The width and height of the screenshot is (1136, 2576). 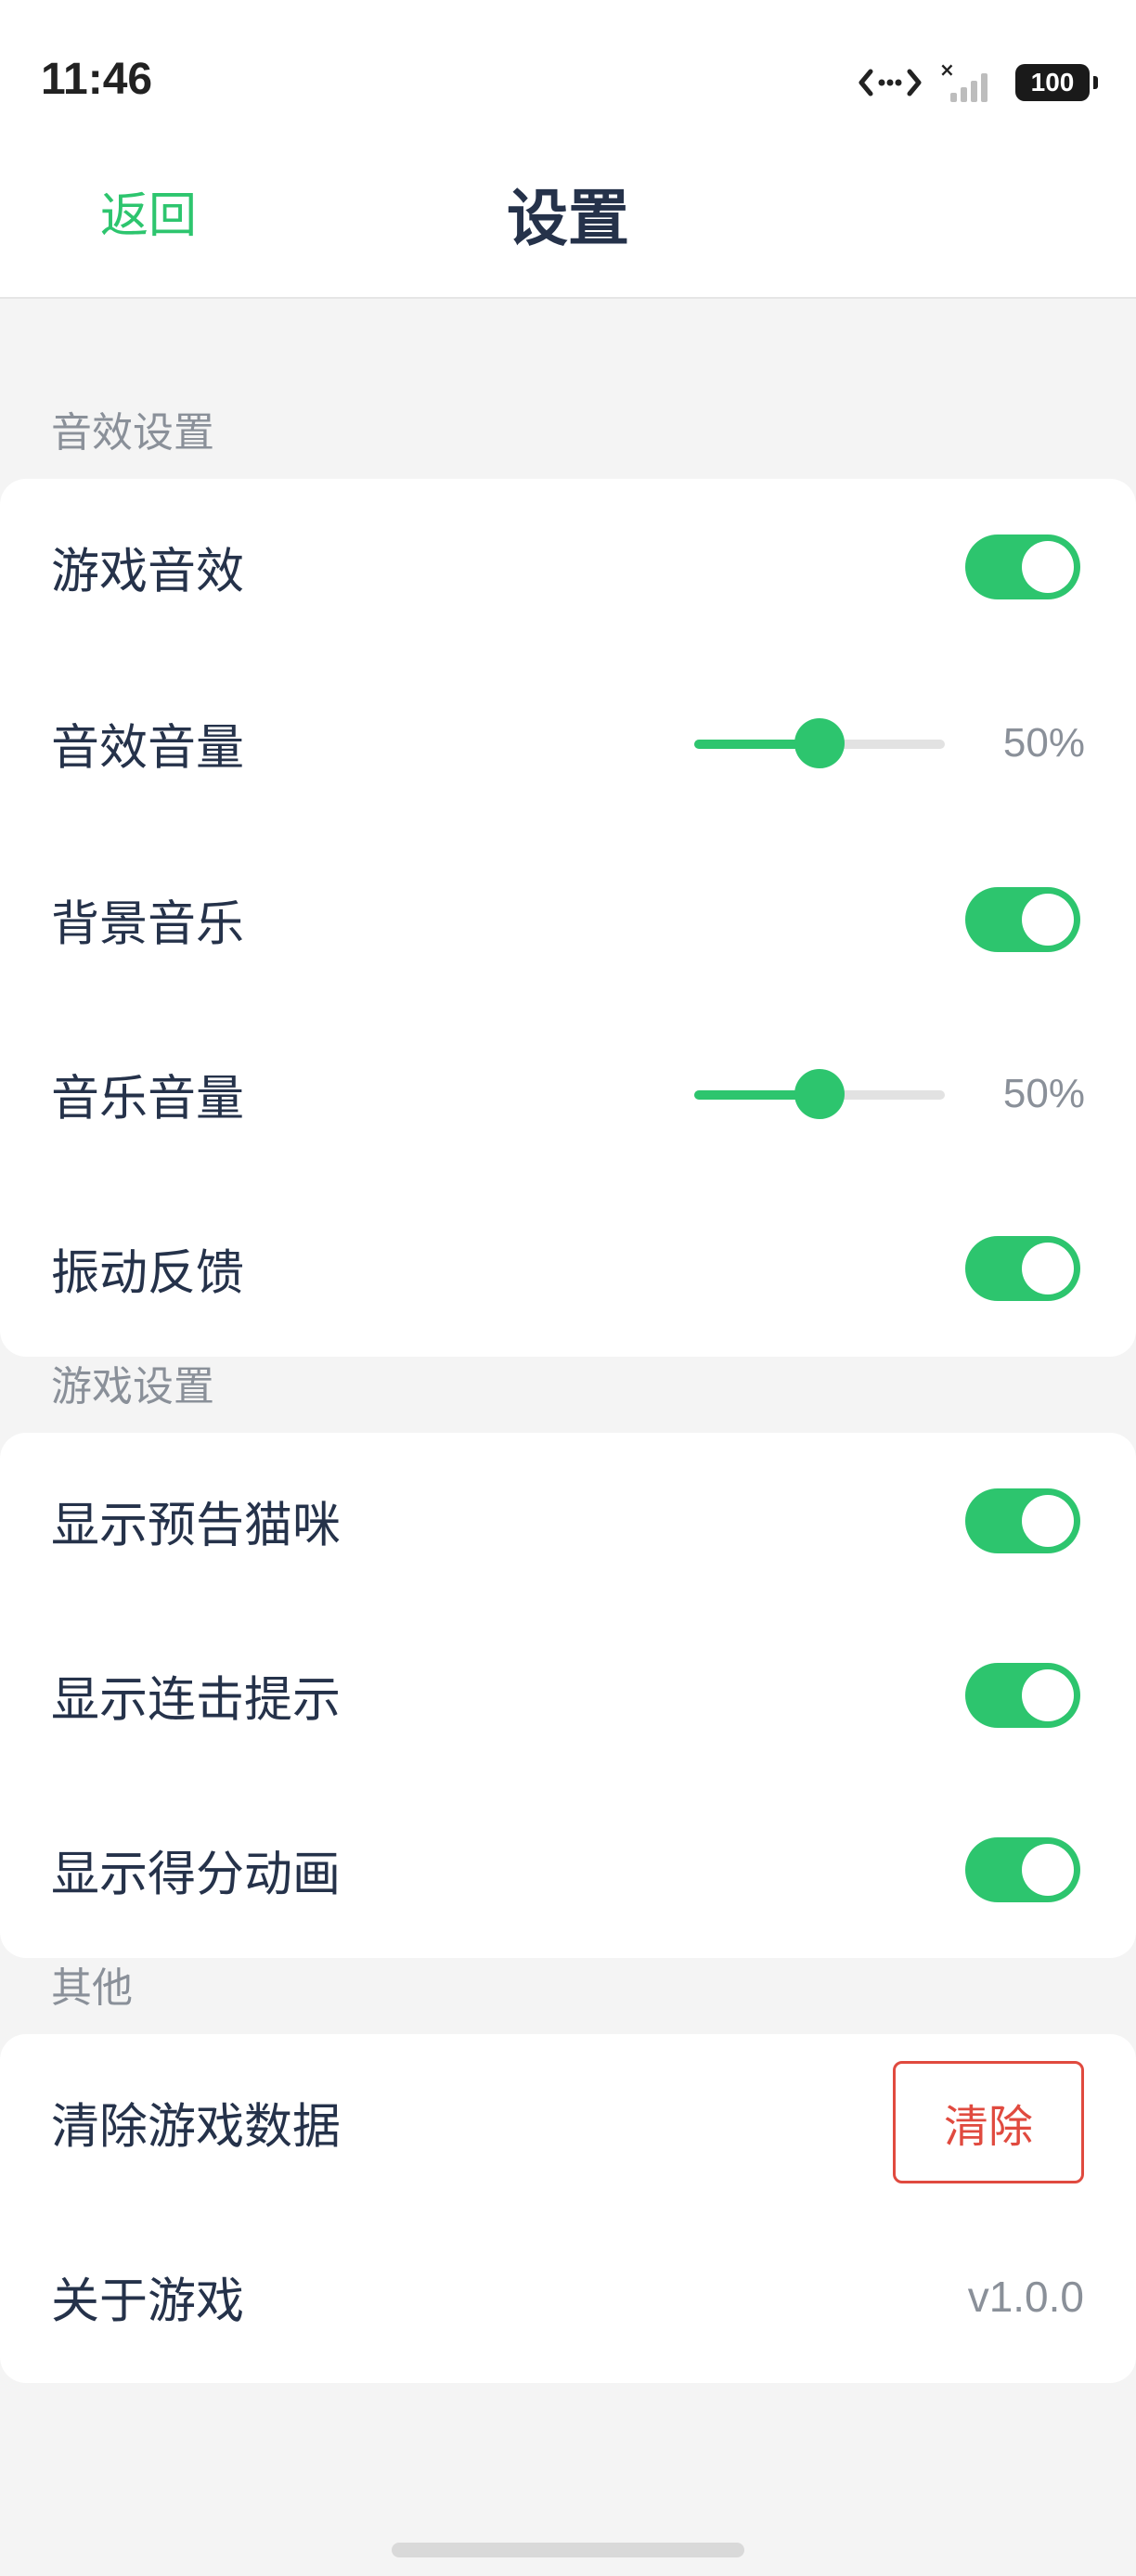 I want to click on status-time: 11:46, so click(x=97, y=79).